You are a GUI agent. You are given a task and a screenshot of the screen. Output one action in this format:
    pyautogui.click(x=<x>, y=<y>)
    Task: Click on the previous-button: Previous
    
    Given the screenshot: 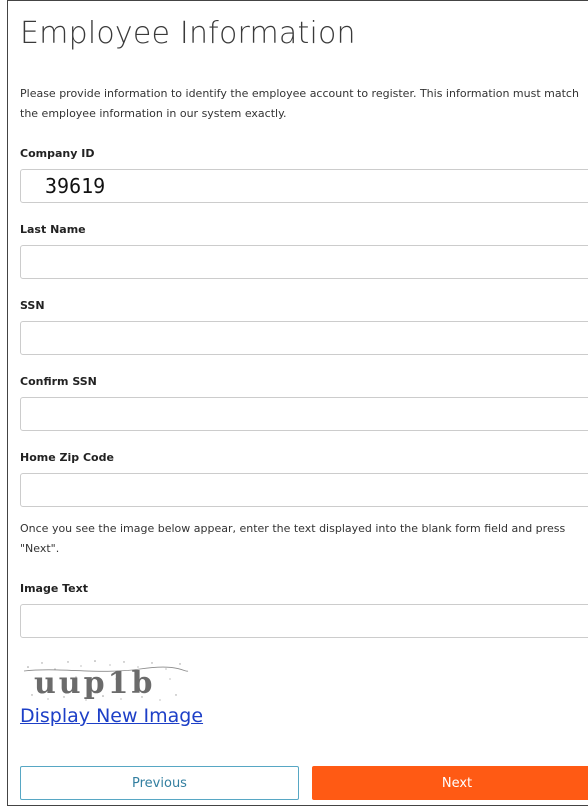 What is the action you would take?
    pyautogui.click(x=159, y=783)
    